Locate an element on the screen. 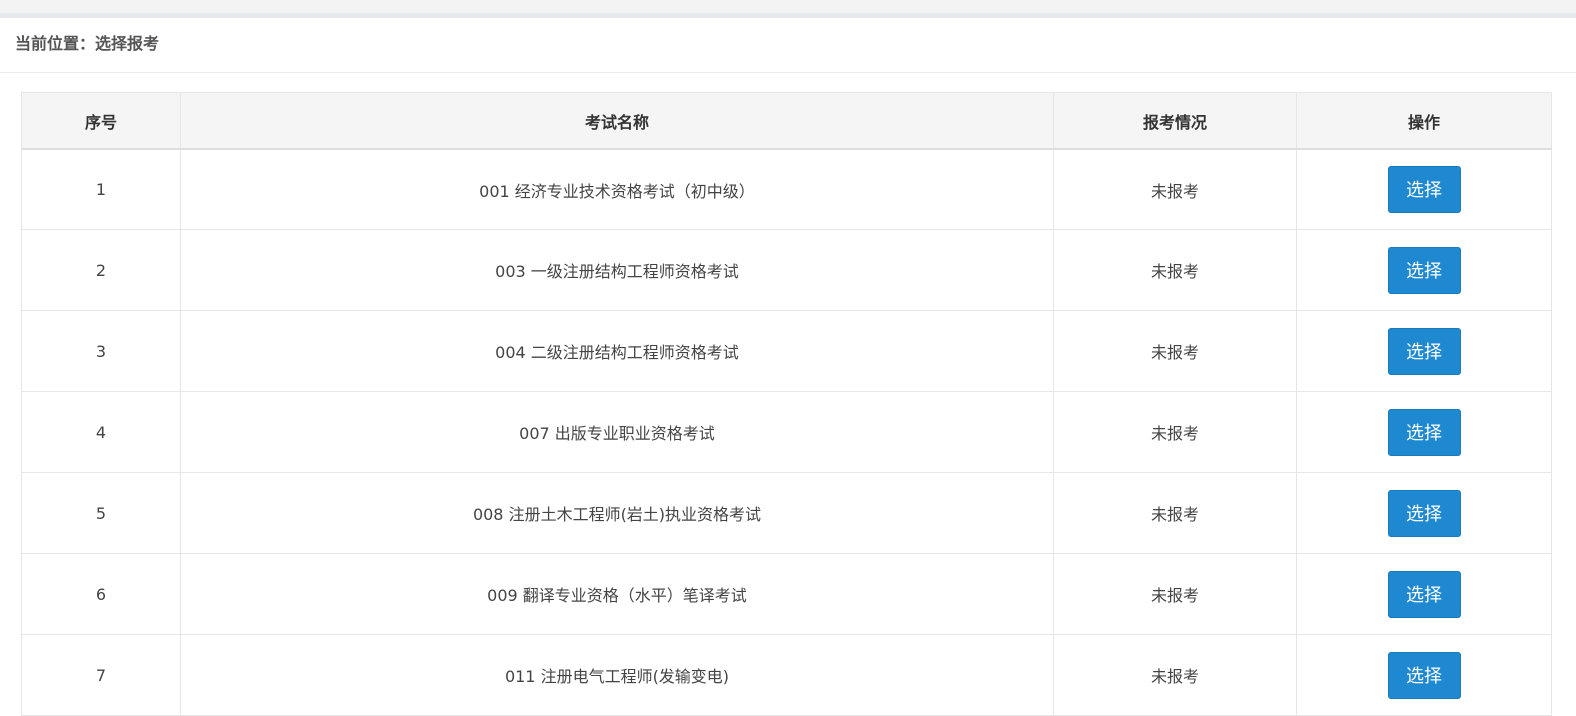 The image size is (1576, 716). top-strip is located at coordinates (788, 6).